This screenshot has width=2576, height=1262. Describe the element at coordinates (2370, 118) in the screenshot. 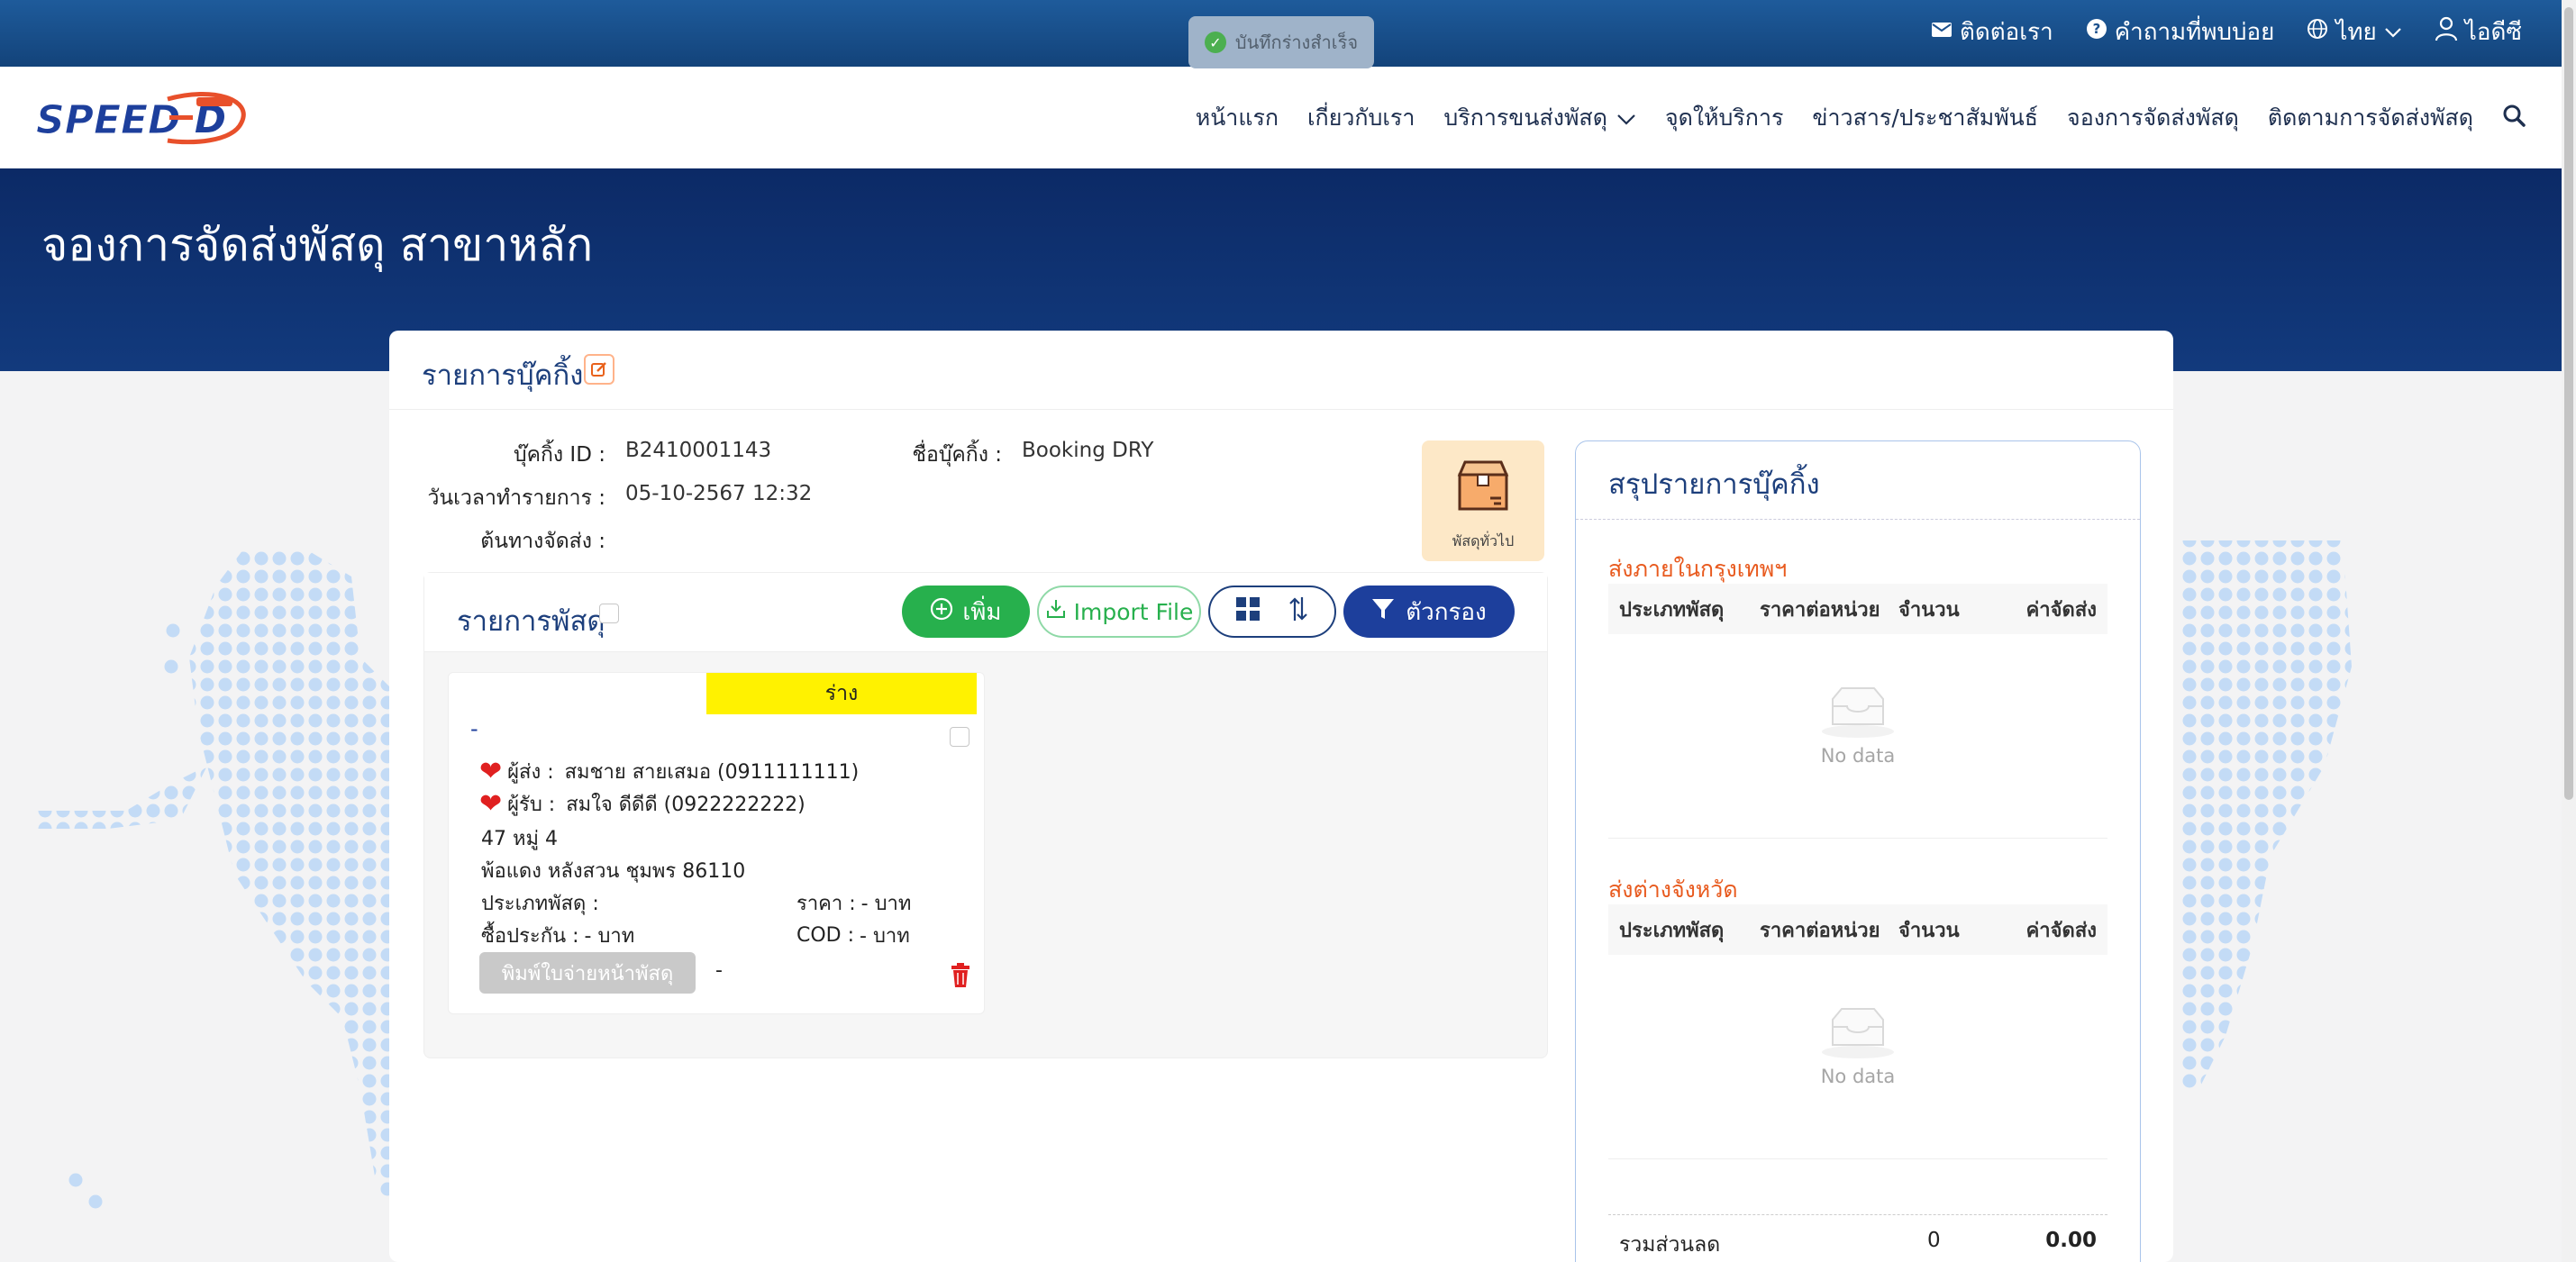

I see `nav-item-tracking: ติดตามการจัดส่งพัสดุ` at that location.